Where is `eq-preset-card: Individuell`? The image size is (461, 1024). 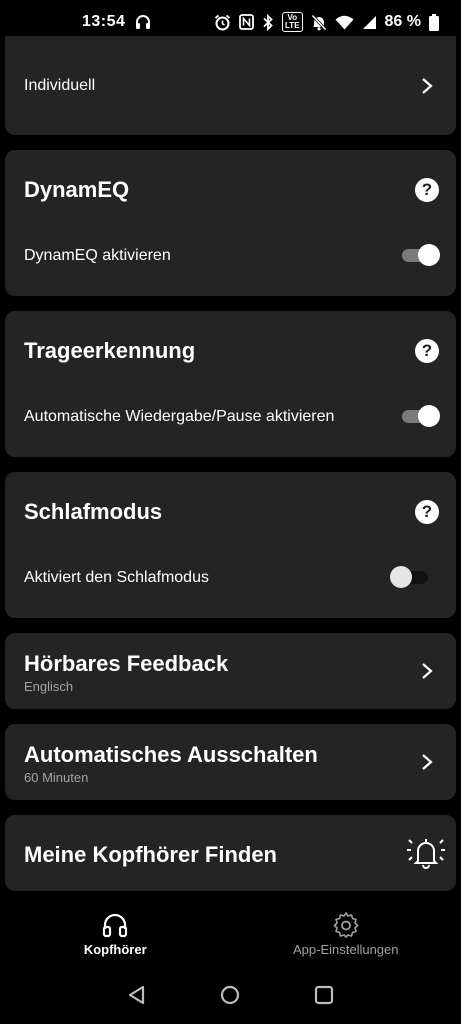
eq-preset-card: Individuell is located at coordinates (230, 85).